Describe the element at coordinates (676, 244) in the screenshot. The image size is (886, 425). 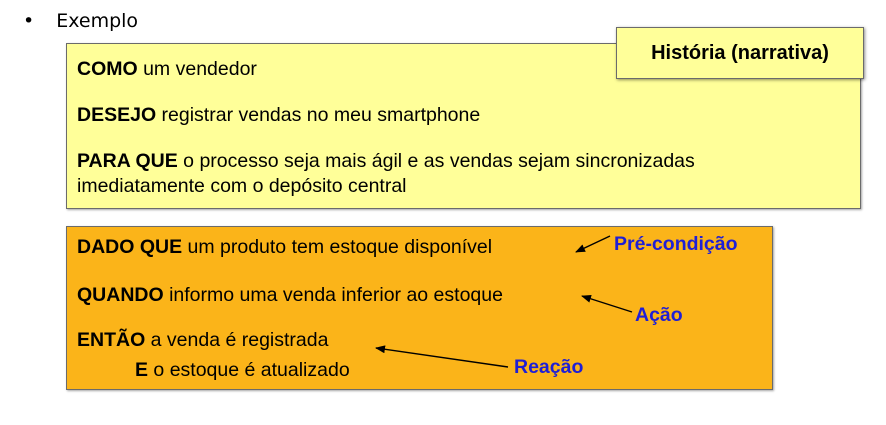
I see `precondition-callout: Pré-condição` at that location.